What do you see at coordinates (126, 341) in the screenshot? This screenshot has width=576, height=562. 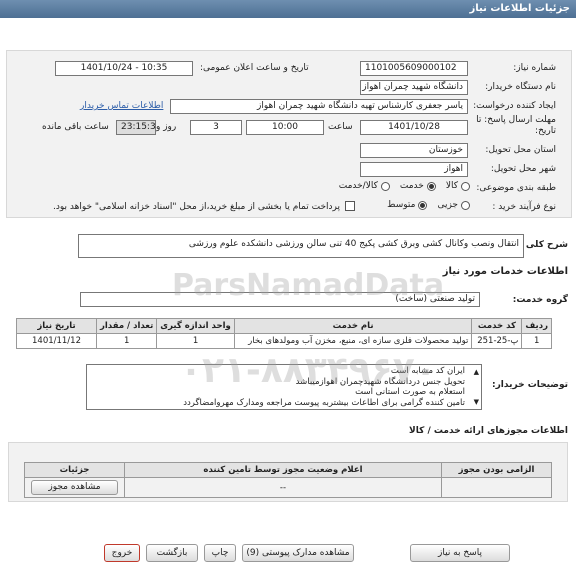 I see `cell-qty: 1` at bounding box center [126, 341].